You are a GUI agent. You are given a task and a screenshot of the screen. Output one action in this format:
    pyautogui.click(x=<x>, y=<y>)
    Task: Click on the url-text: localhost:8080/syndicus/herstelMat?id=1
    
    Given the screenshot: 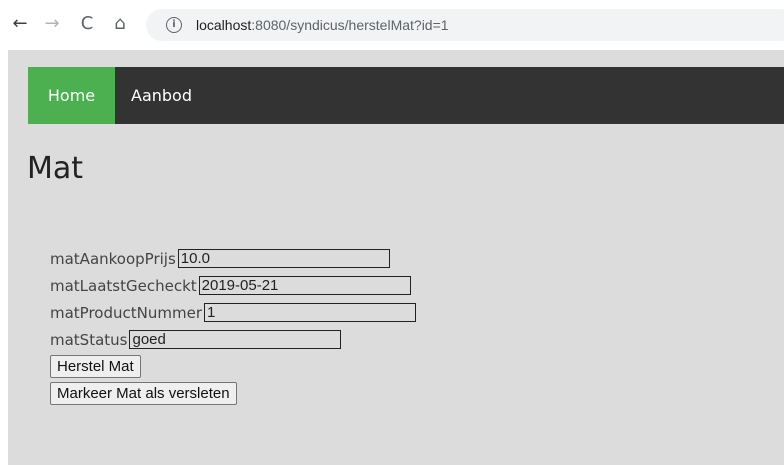 What is the action you would take?
    pyautogui.click(x=322, y=25)
    